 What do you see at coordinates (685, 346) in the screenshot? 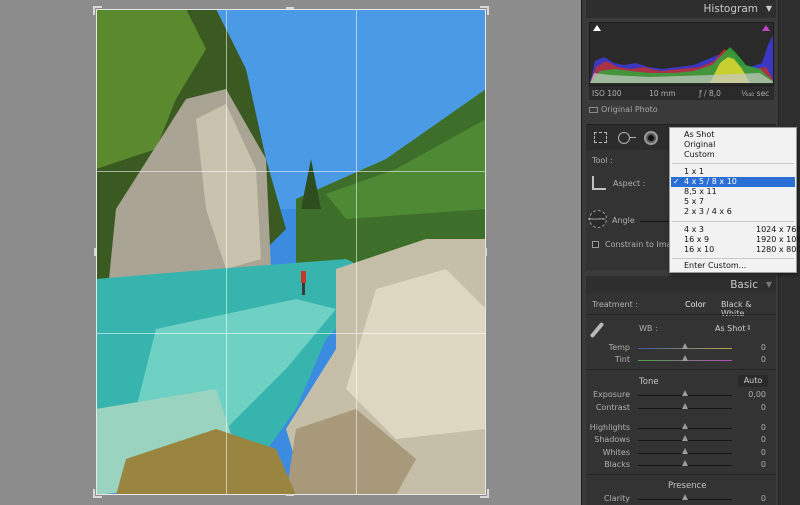
I see `temp-slider-thumb` at bounding box center [685, 346].